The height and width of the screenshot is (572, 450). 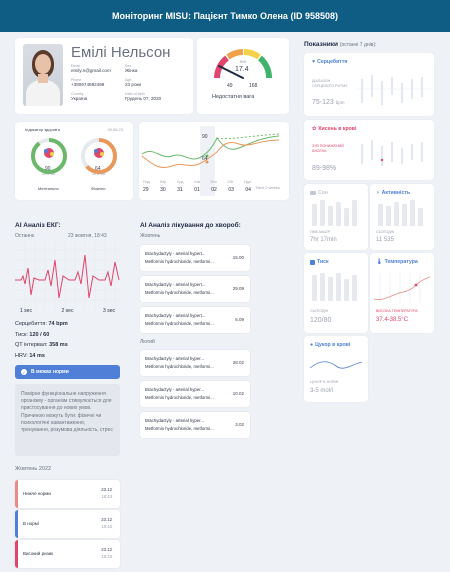 What do you see at coordinates (25, 236) in the screenshot?
I see `ecg-period: Останнє` at bounding box center [25, 236].